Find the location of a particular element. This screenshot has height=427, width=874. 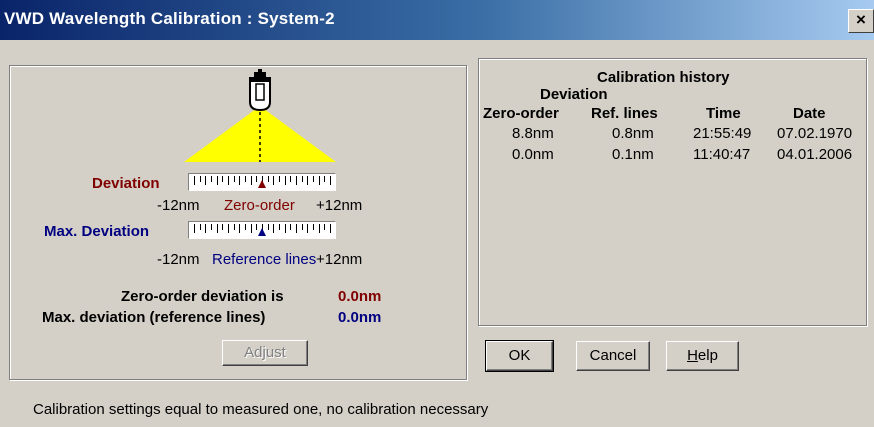

close-icon: × is located at coordinates (861, 19).